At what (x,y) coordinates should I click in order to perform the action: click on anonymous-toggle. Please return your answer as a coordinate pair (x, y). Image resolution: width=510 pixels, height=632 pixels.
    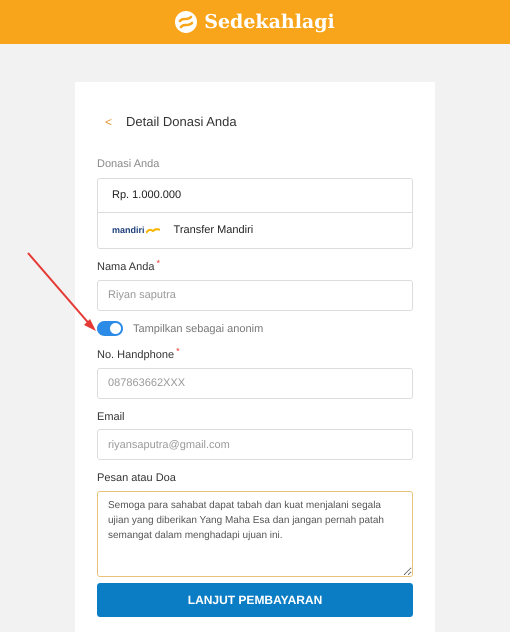
    Looking at the image, I should click on (110, 328).